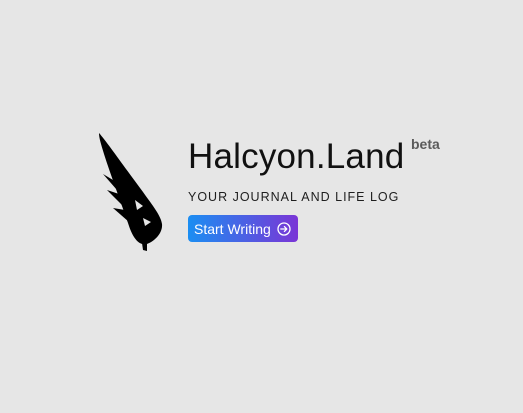  I want to click on start-writing-button: Start Writing, so click(243, 228).